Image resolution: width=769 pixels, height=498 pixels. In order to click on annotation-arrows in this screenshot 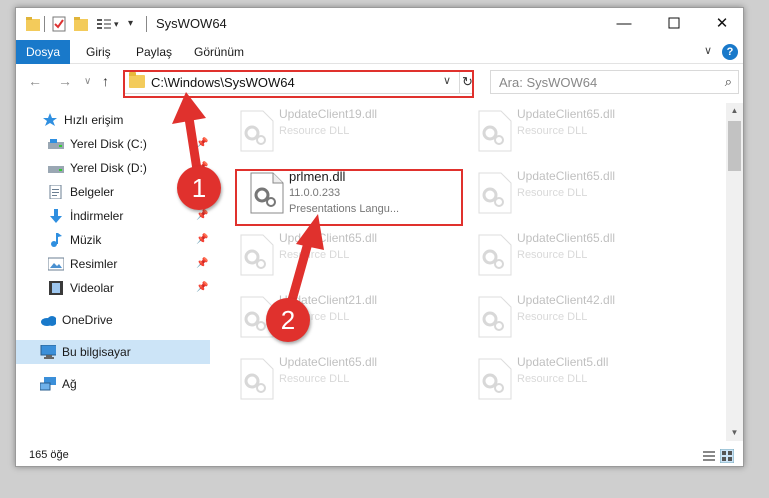, I will do `click(248, 198)`.